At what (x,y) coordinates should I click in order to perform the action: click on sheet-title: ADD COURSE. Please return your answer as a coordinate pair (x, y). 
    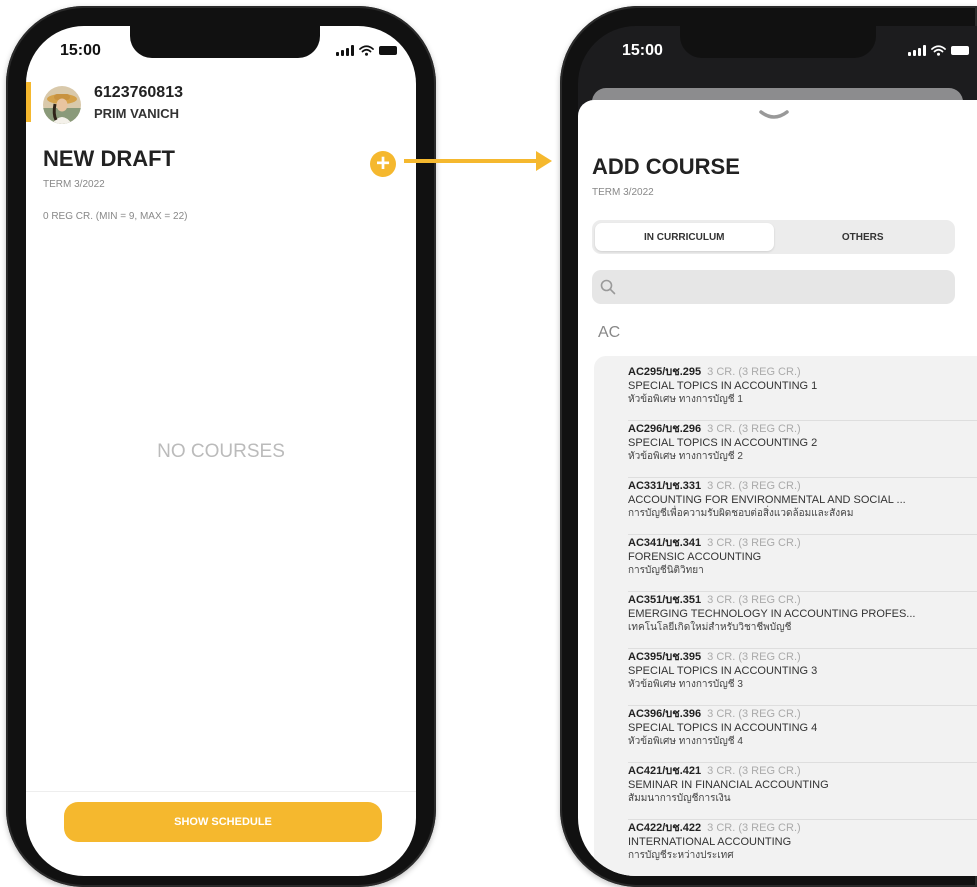
    Looking at the image, I should click on (666, 166).